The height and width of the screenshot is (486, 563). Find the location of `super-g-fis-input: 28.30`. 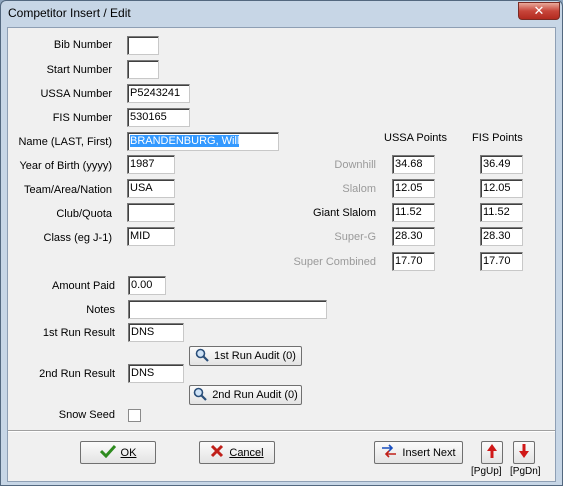

super-g-fis-input: 28.30 is located at coordinates (501, 236).